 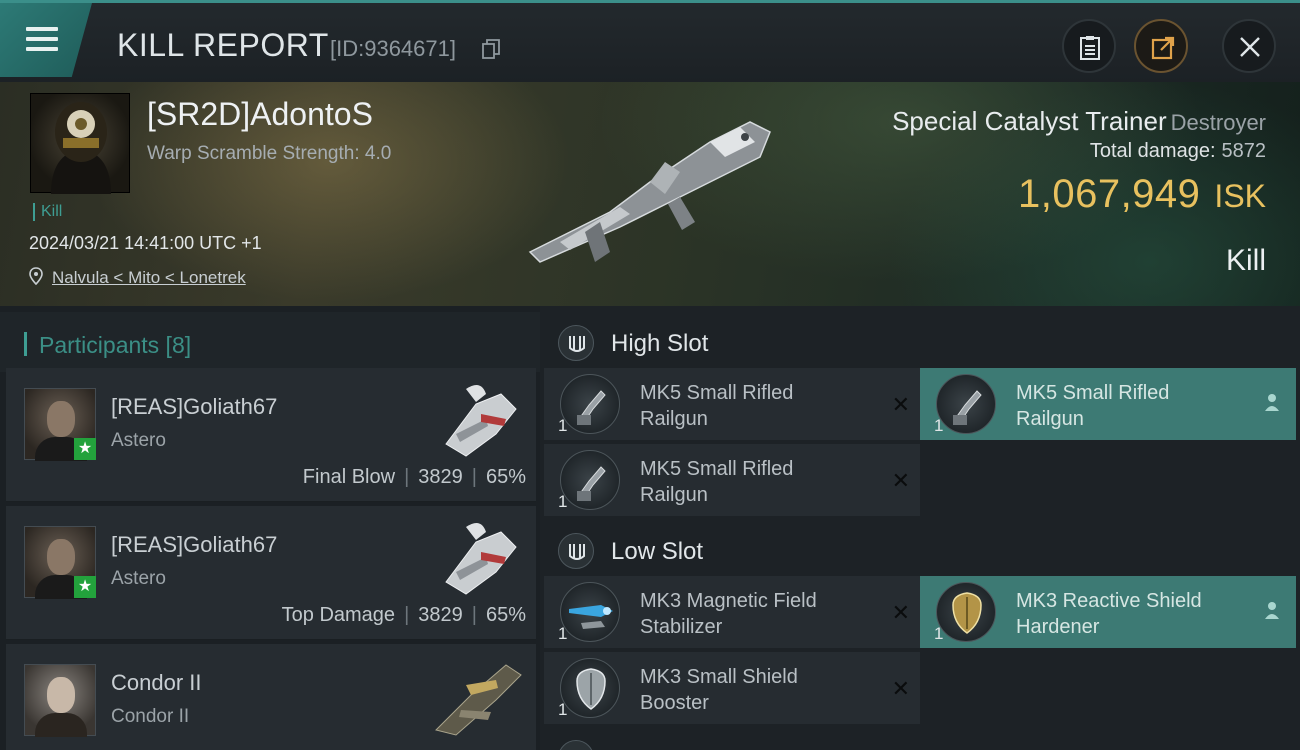 I want to click on kill-result: Kill, so click(x=1245, y=260).